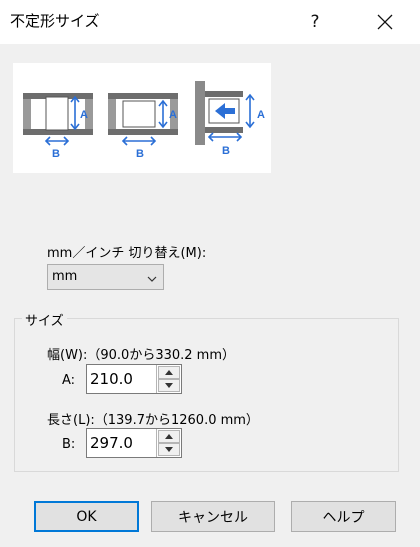  Describe the element at coordinates (169, 436) in the screenshot. I see `length-increment-button` at that location.